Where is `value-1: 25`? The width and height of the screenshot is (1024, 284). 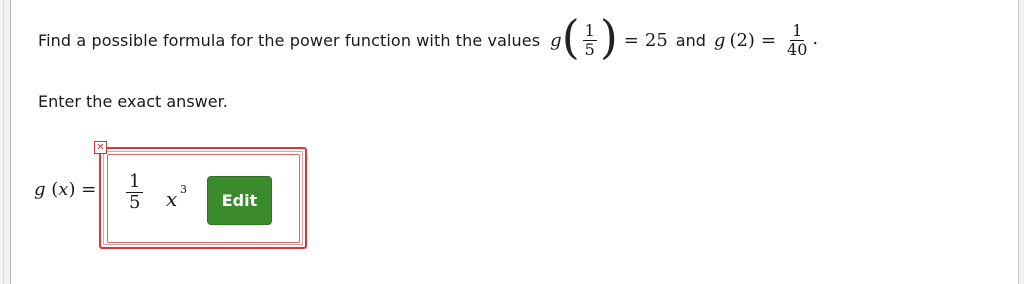 value-1: 25 is located at coordinates (656, 40).